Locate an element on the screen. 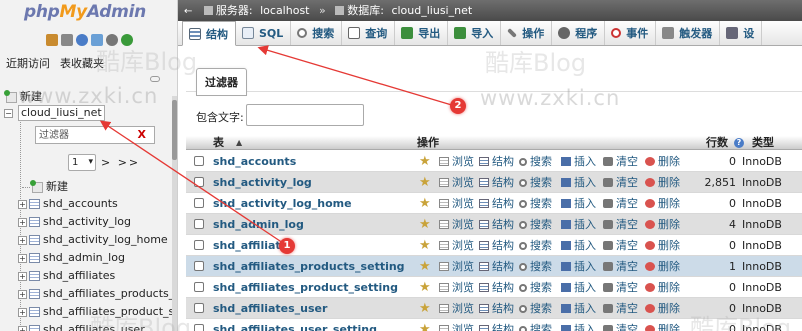 This screenshot has height=331, width=802. sidebar-table-item: + shd_activity_log_home is located at coordinates (93, 240).